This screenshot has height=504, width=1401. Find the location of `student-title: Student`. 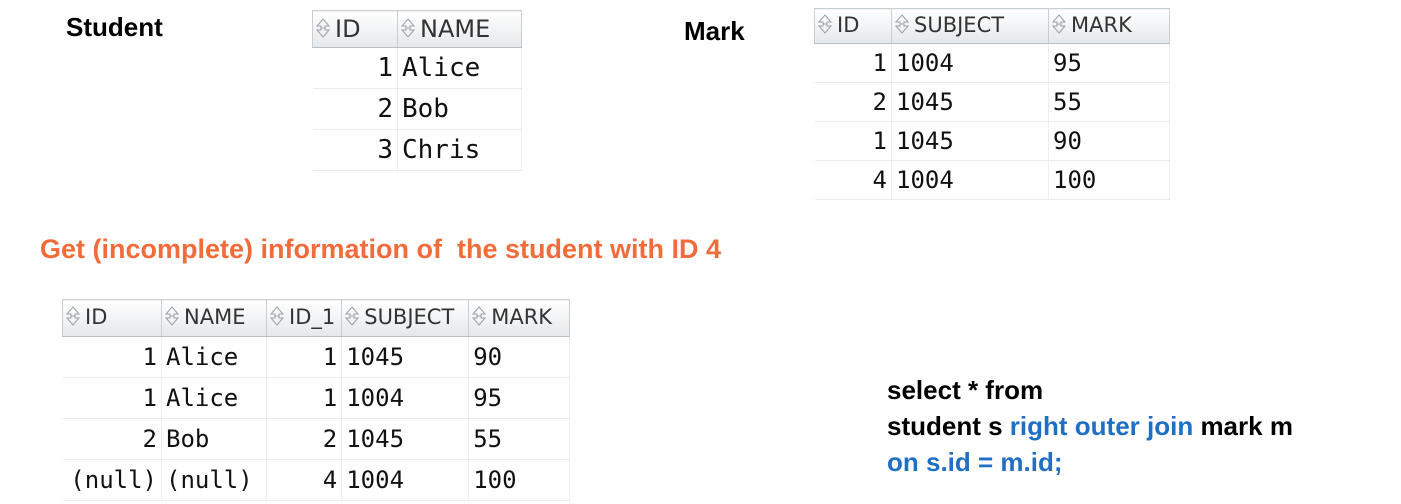

student-title: Student is located at coordinates (114, 27).